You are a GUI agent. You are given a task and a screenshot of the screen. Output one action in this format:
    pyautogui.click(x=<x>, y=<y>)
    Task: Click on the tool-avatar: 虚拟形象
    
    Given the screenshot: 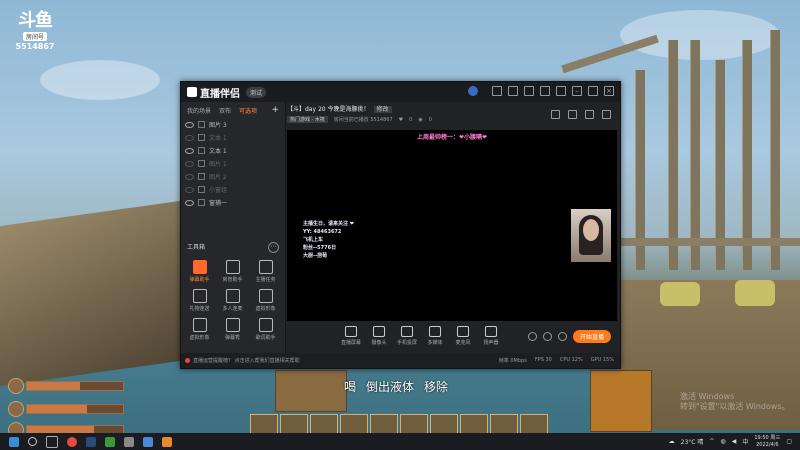 What is the action you would take?
    pyautogui.click(x=265, y=300)
    